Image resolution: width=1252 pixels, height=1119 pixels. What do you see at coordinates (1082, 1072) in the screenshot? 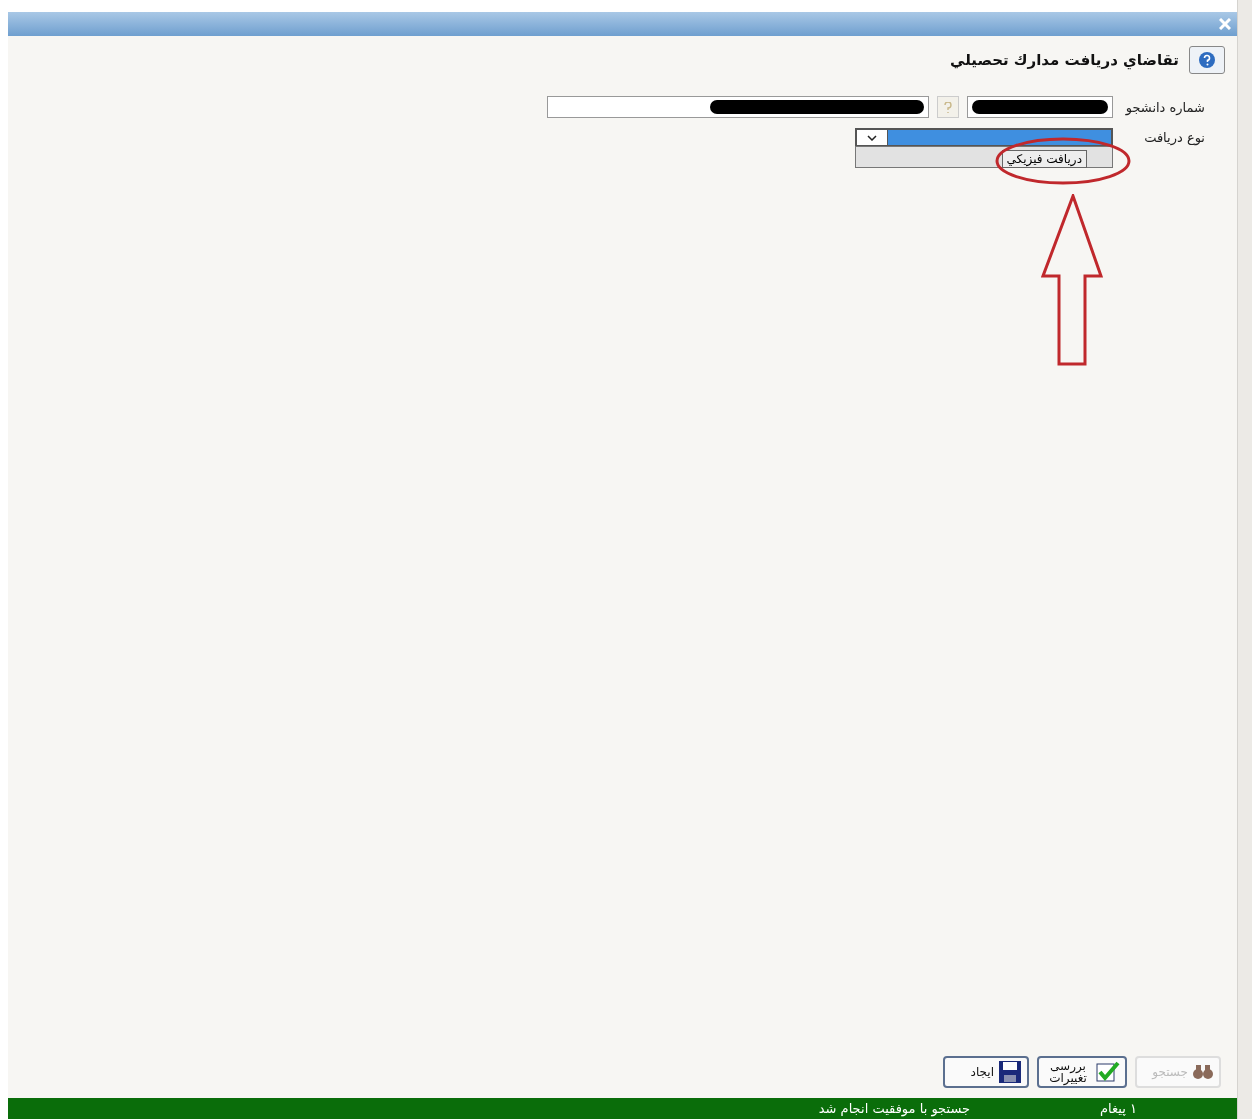
I see `review-button: بررسی تغییرات` at bounding box center [1082, 1072].